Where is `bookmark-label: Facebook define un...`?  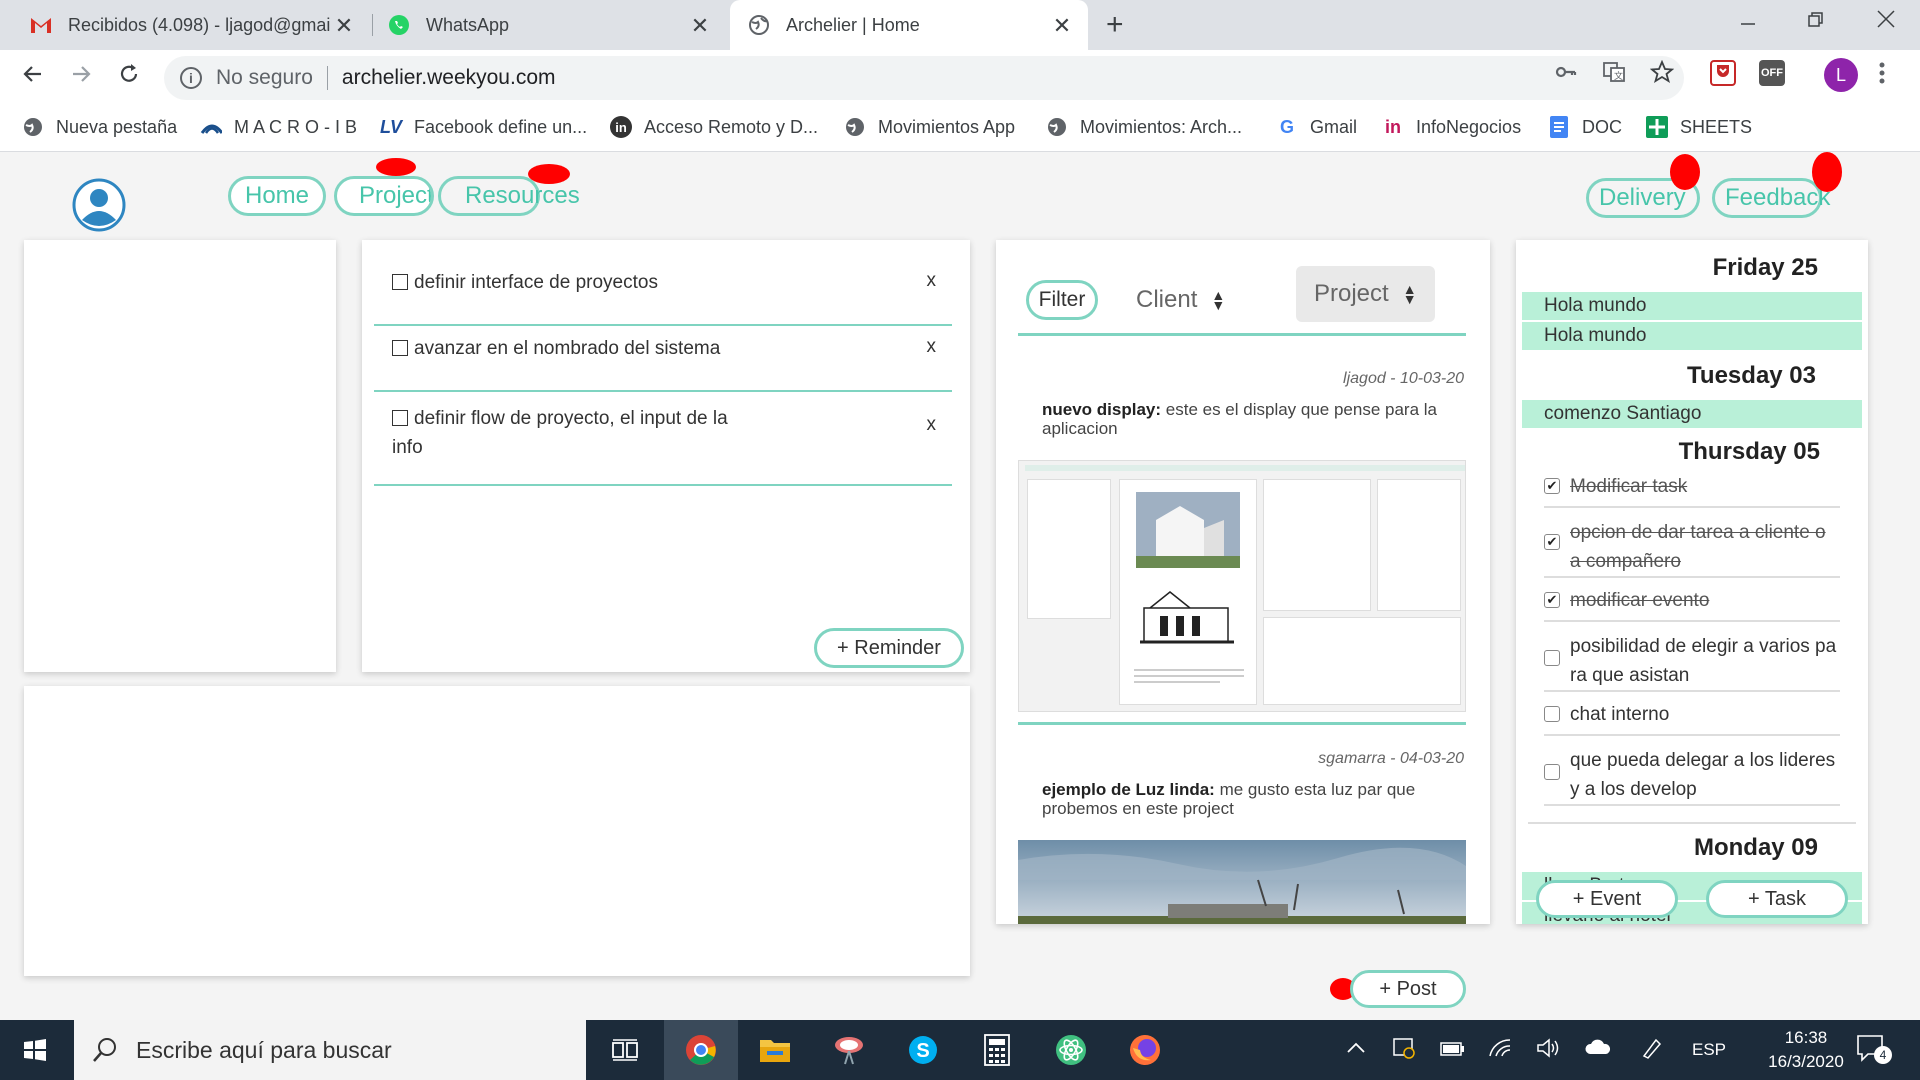 bookmark-label: Facebook define un... is located at coordinates (501, 126).